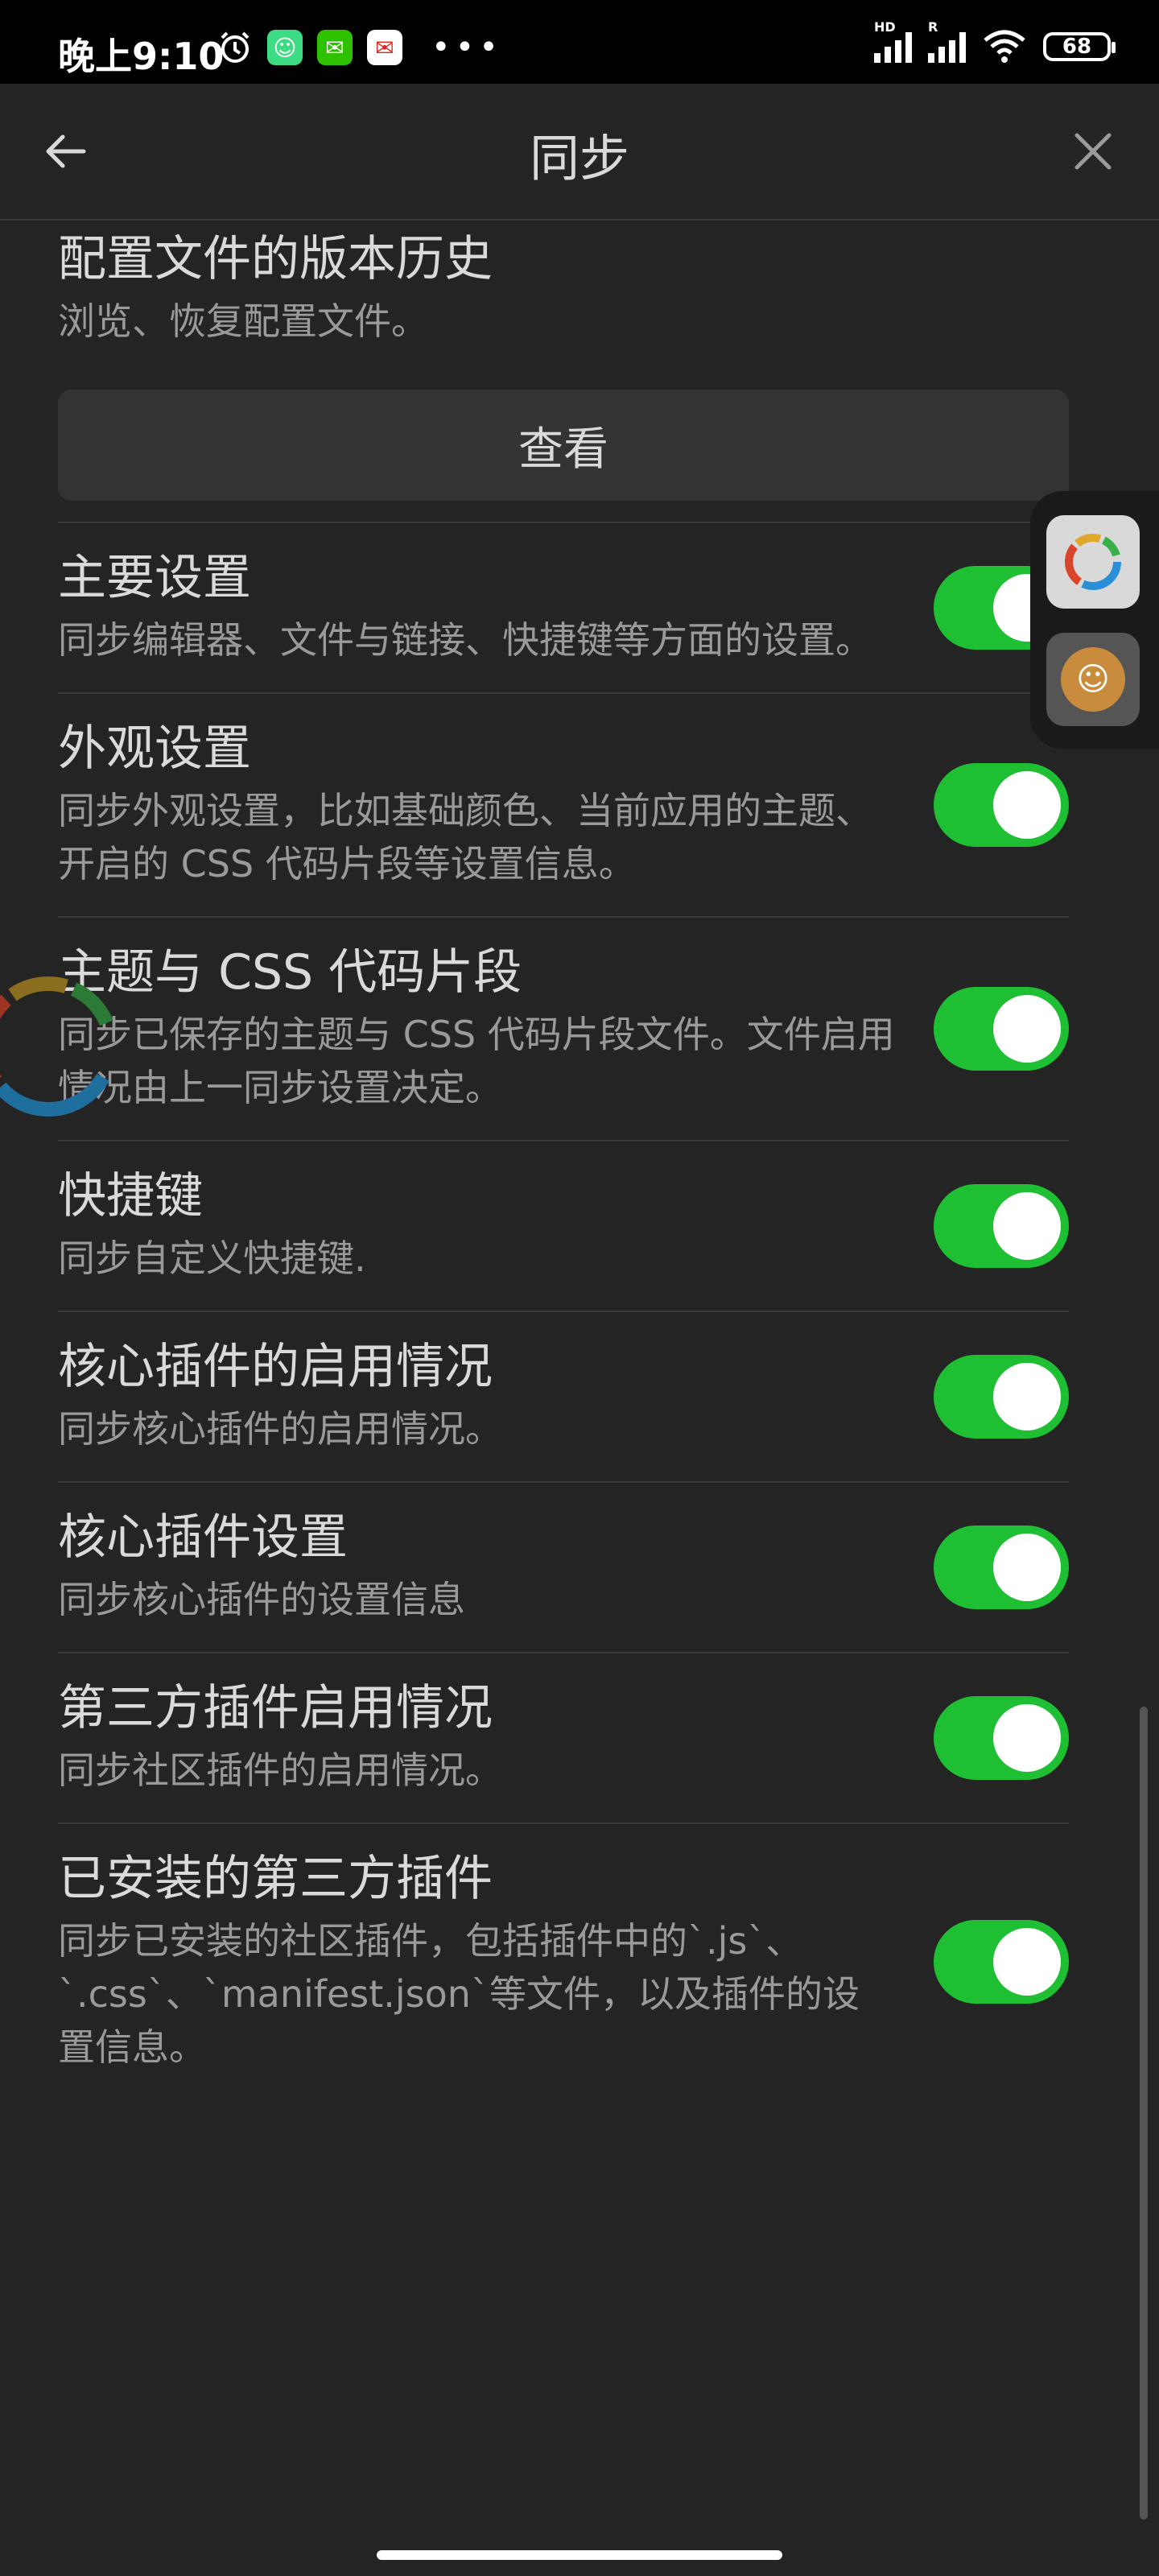 The image size is (1159, 2576). What do you see at coordinates (563, 1737) in the screenshot?
I see `setting-row-community-plugins: 第三方插件启用情况 同步社区插件的启用情况。` at bounding box center [563, 1737].